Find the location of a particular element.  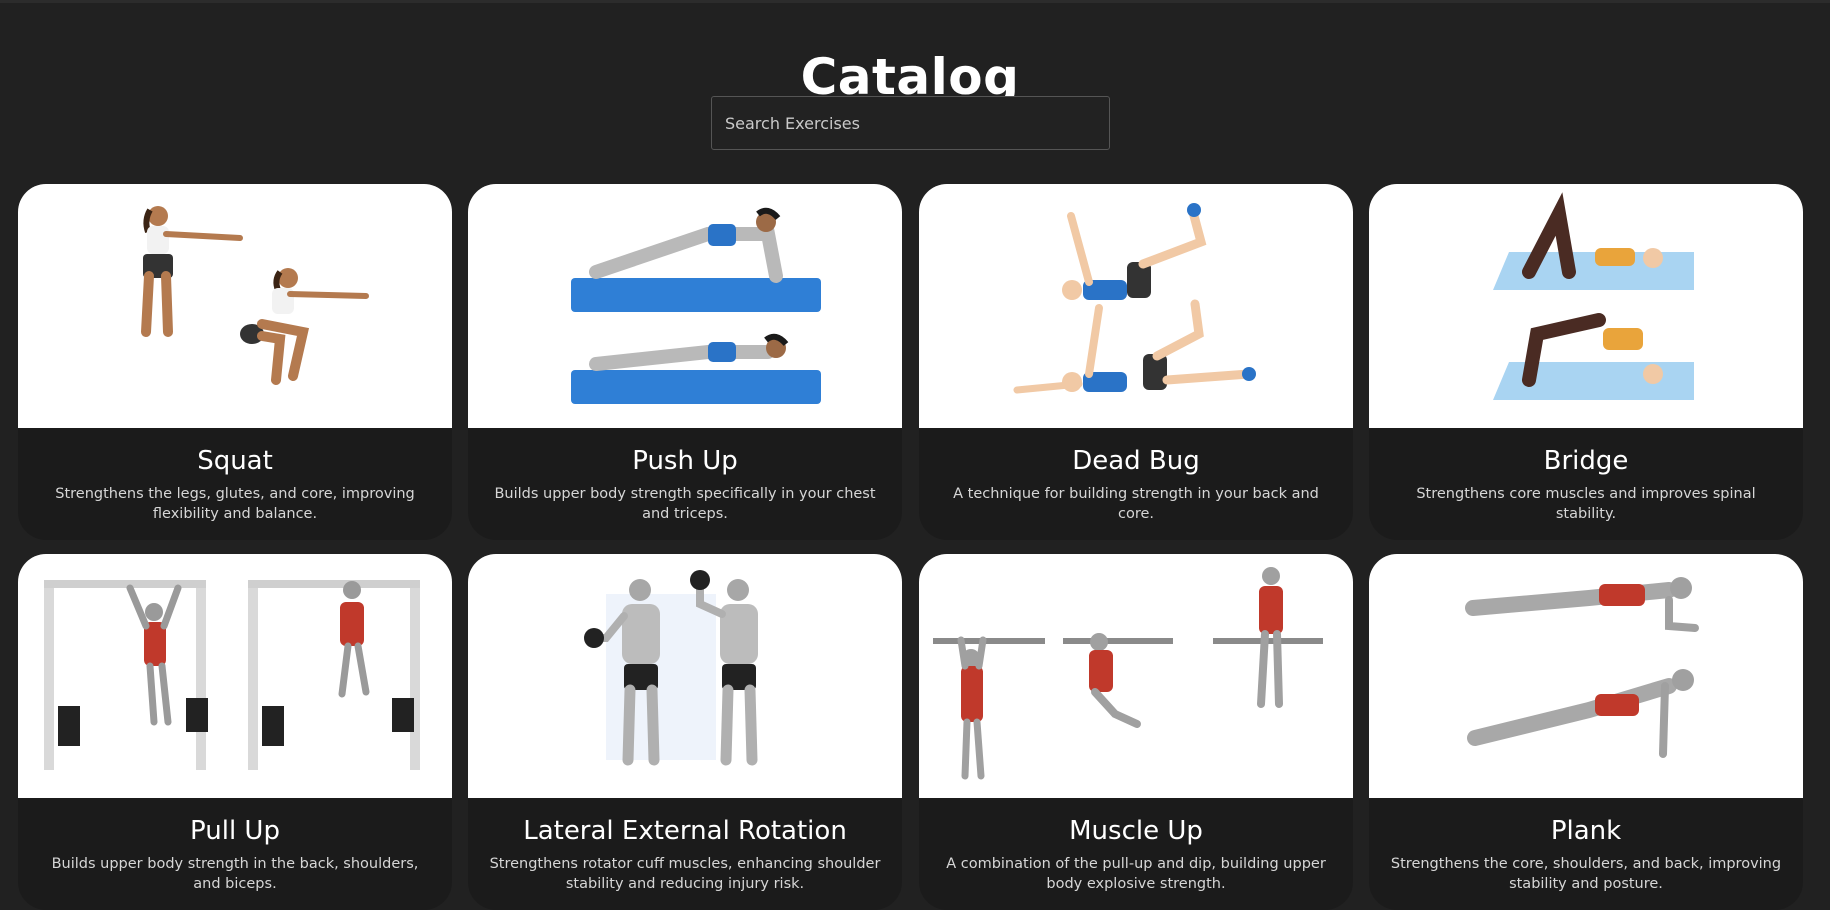

bridge-illustration is located at coordinates (1586, 306).